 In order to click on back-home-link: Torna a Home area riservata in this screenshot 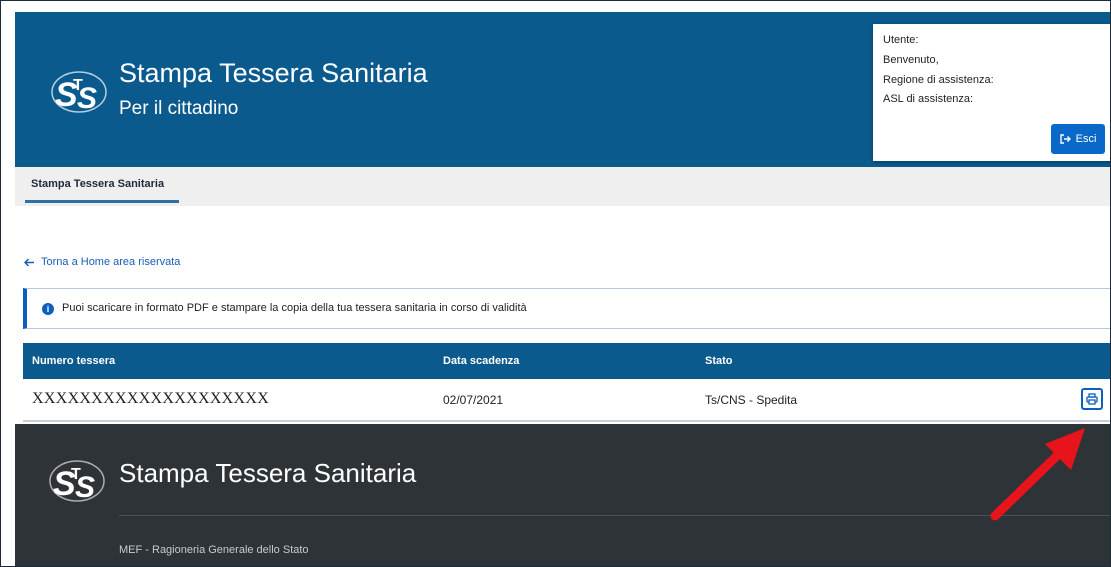, I will do `click(102, 262)`.